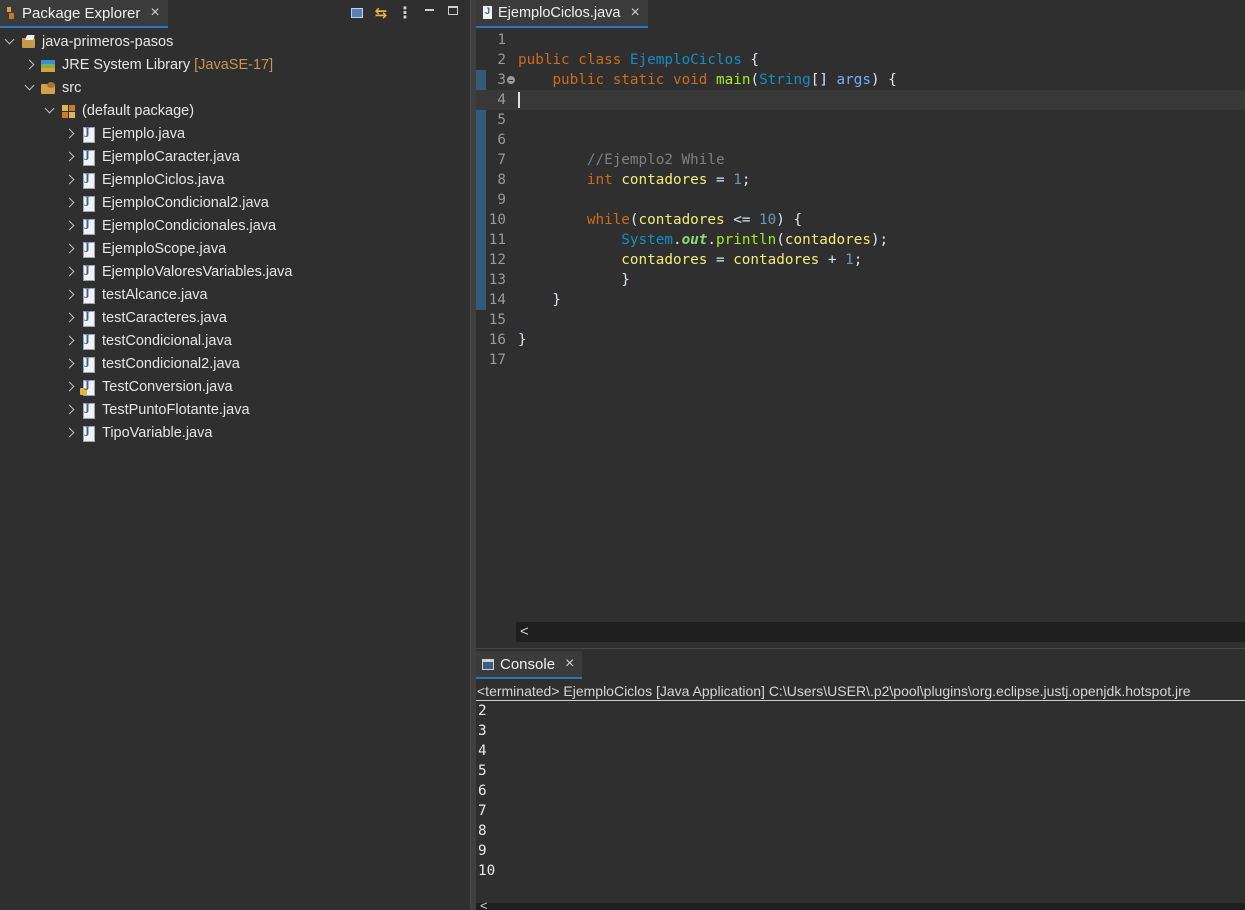  What do you see at coordinates (235, 156) in the screenshot?
I see `tree-item-file: EjemploCaracter.java` at bounding box center [235, 156].